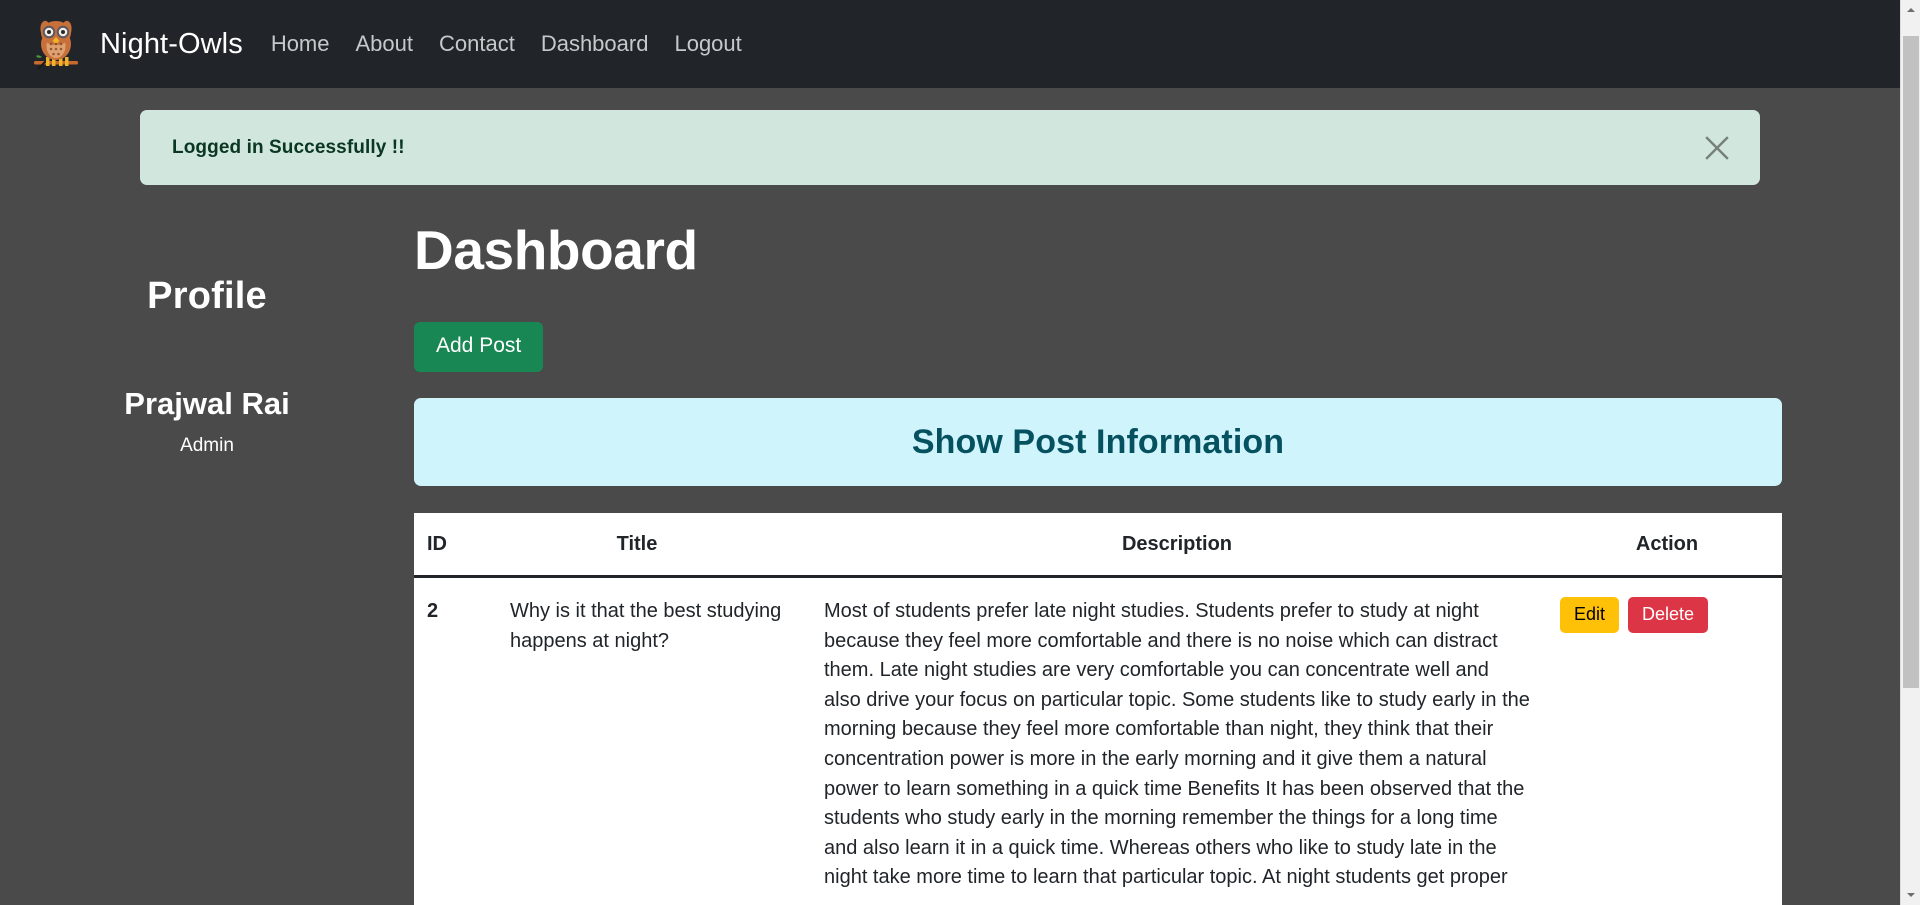 This screenshot has height=905, width=1920. I want to click on page-scrollbar, so click(1910, 452).